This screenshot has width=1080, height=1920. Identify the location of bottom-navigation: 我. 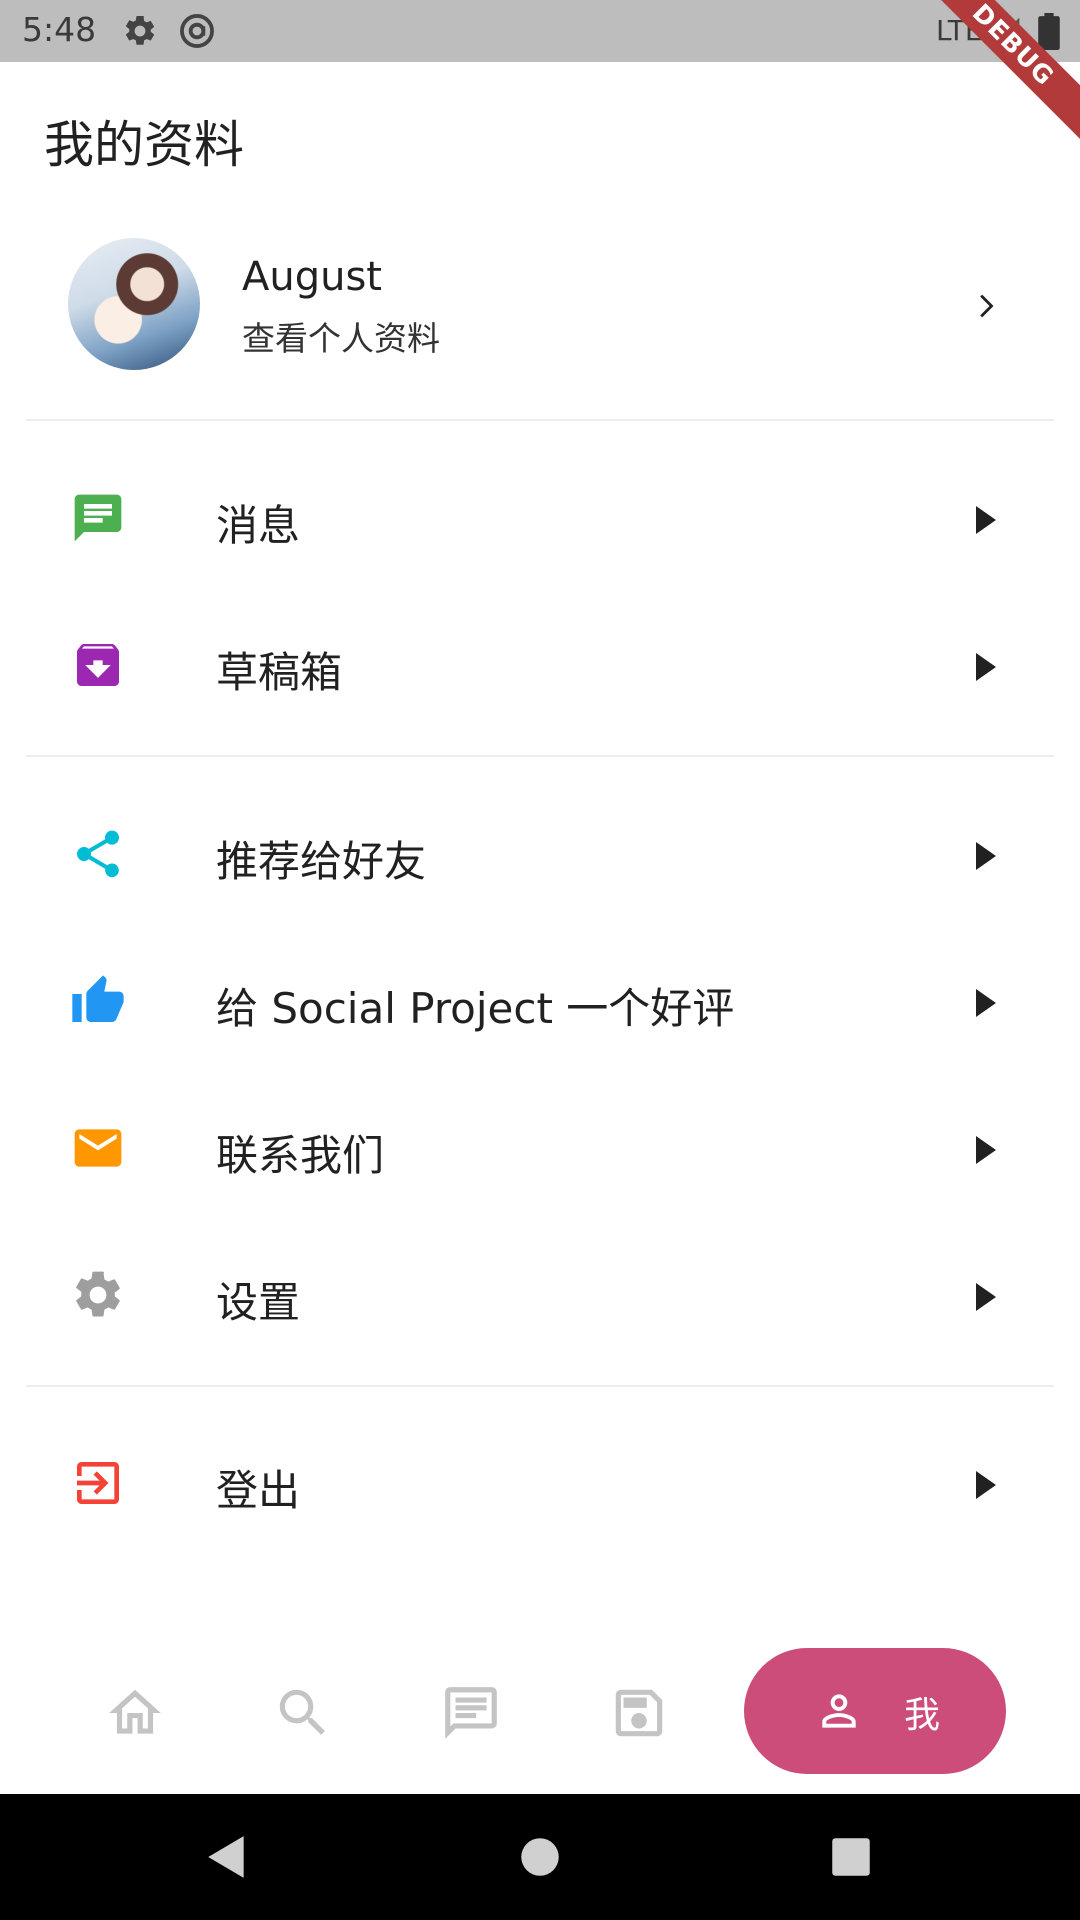
(540, 1712).